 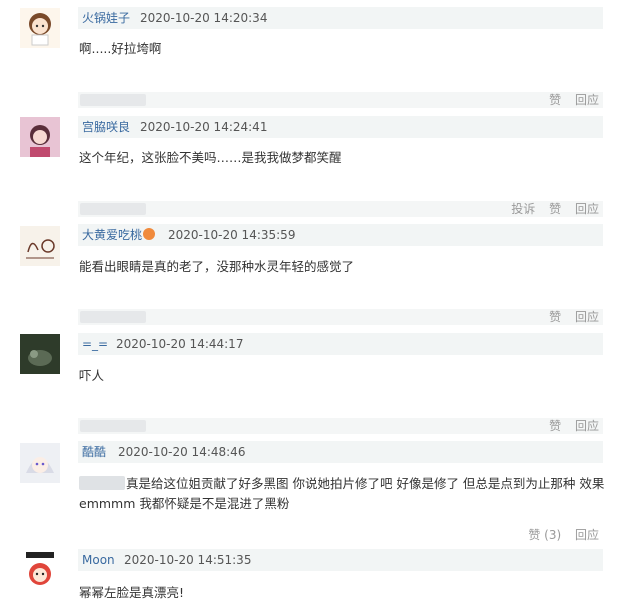 What do you see at coordinates (204, 18) in the screenshot?
I see `comment-timestamp: 2020-10-20 14:20:34` at bounding box center [204, 18].